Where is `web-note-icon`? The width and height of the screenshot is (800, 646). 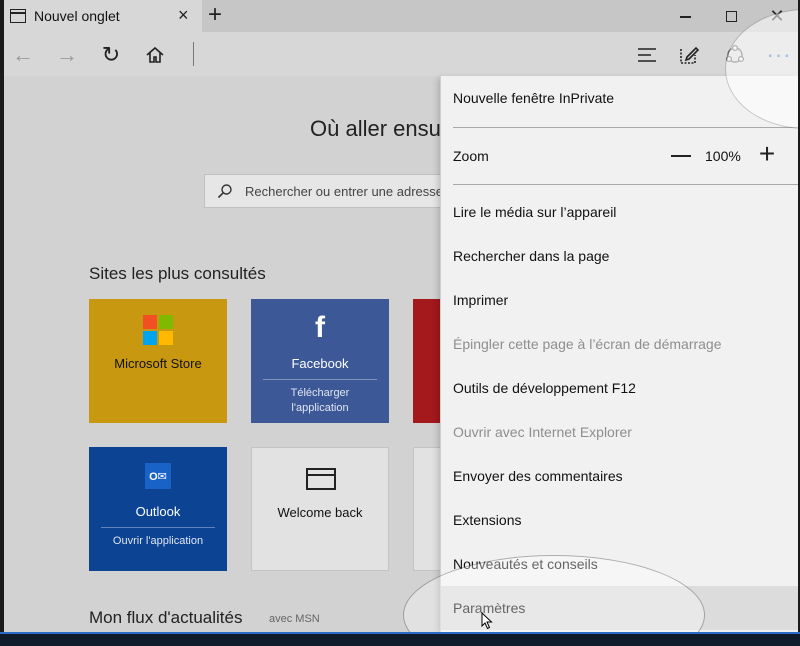 web-note-icon is located at coordinates (689, 55).